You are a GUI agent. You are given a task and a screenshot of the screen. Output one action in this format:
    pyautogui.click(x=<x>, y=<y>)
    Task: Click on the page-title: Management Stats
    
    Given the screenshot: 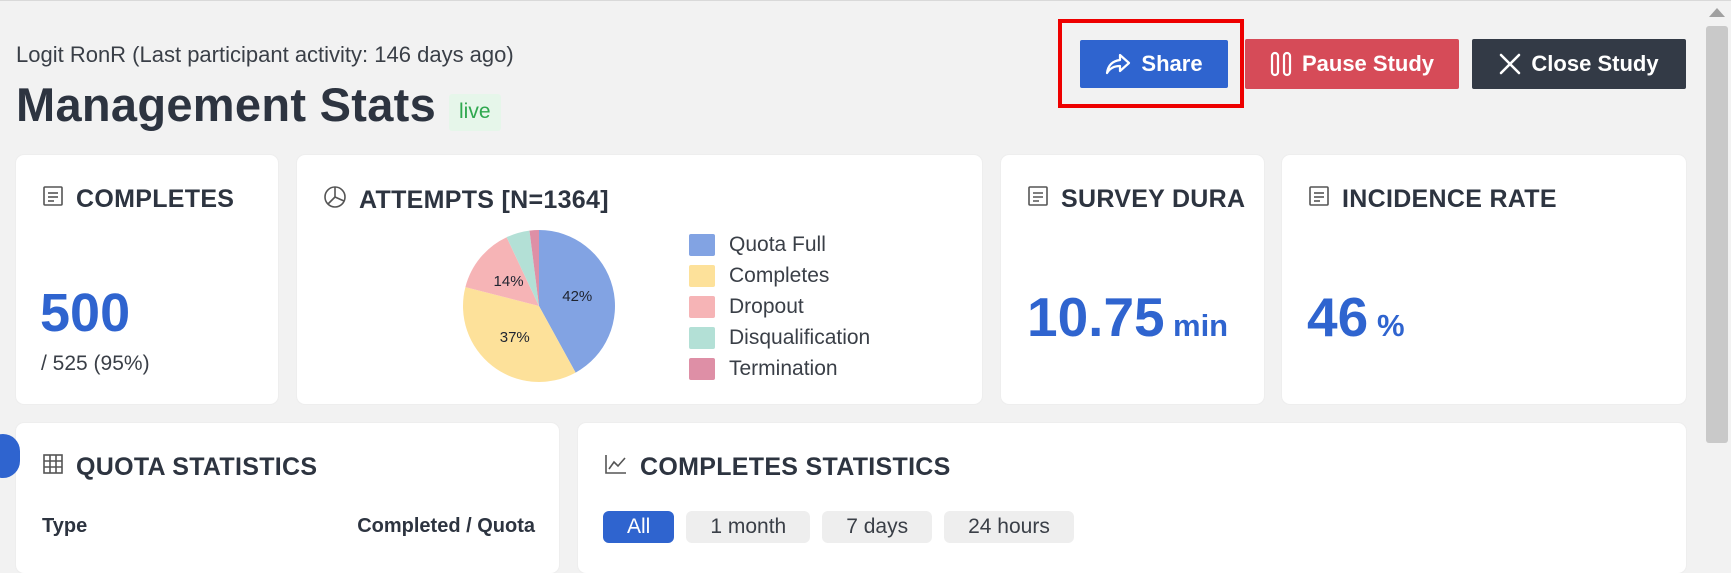 What is the action you would take?
    pyautogui.click(x=226, y=104)
    